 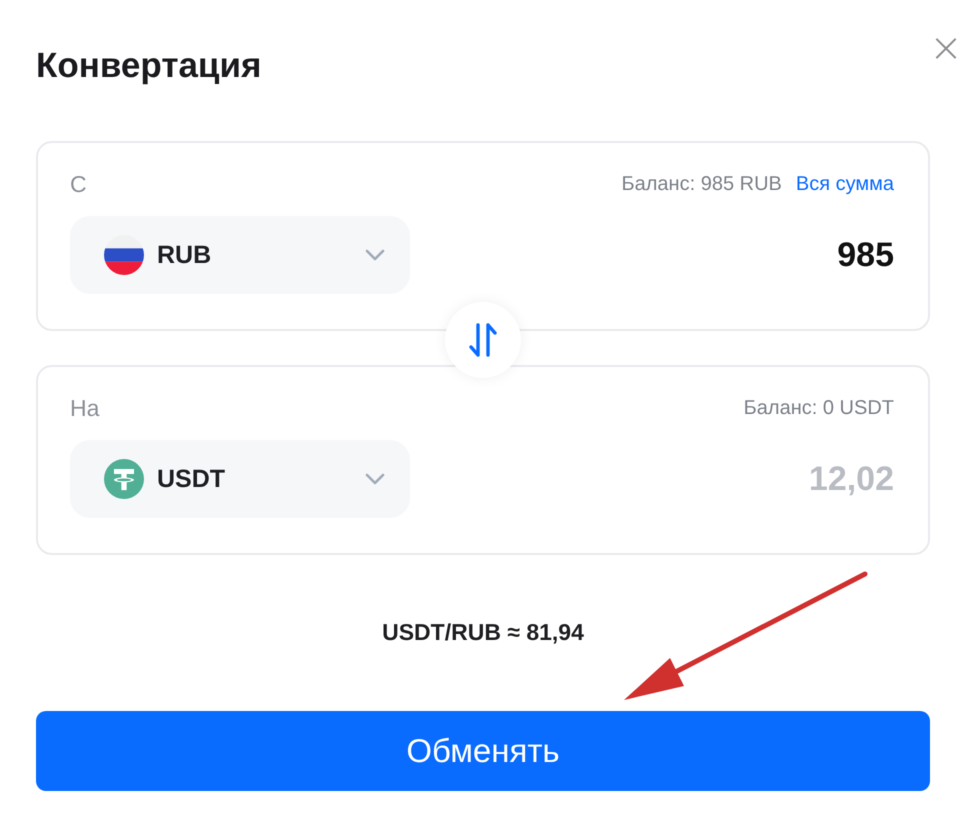 What do you see at coordinates (845, 184) in the screenshot?
I see `max-amount-link: Вся сумма` at bounding box center [845, 184].